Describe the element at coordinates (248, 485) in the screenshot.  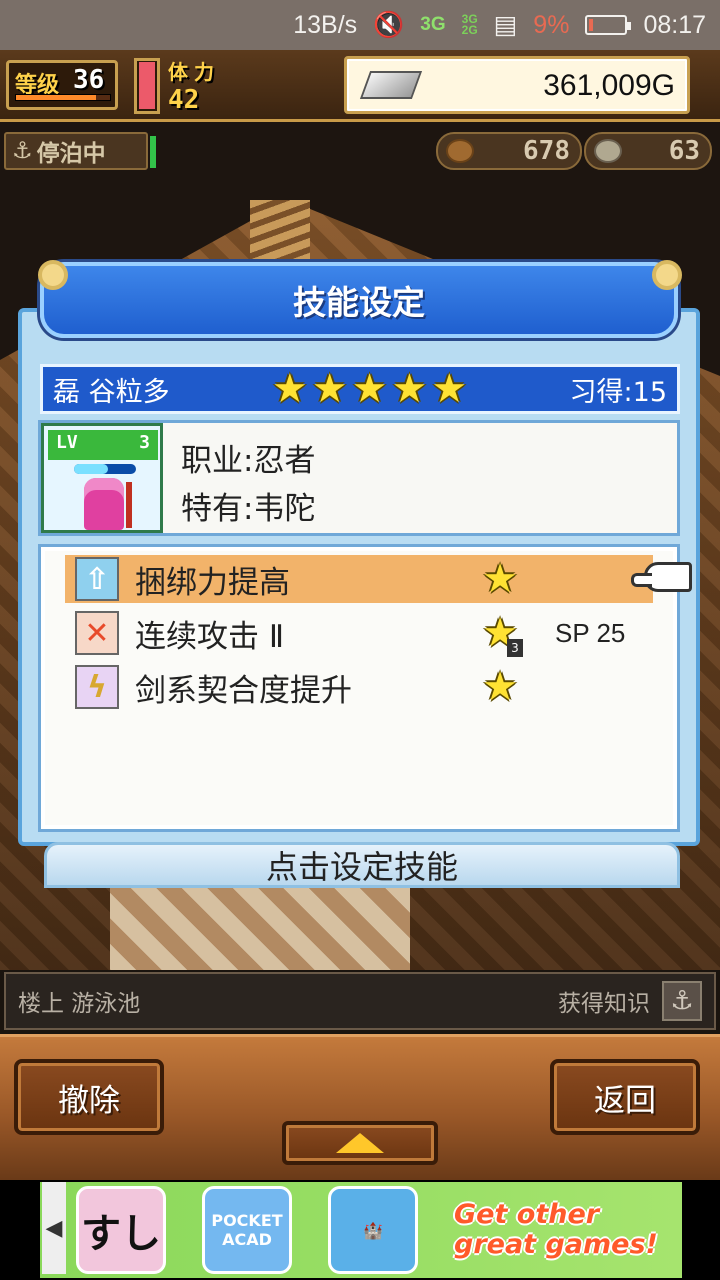
I see `character-info: 职业:忍者 特有:韦陀` at that location.